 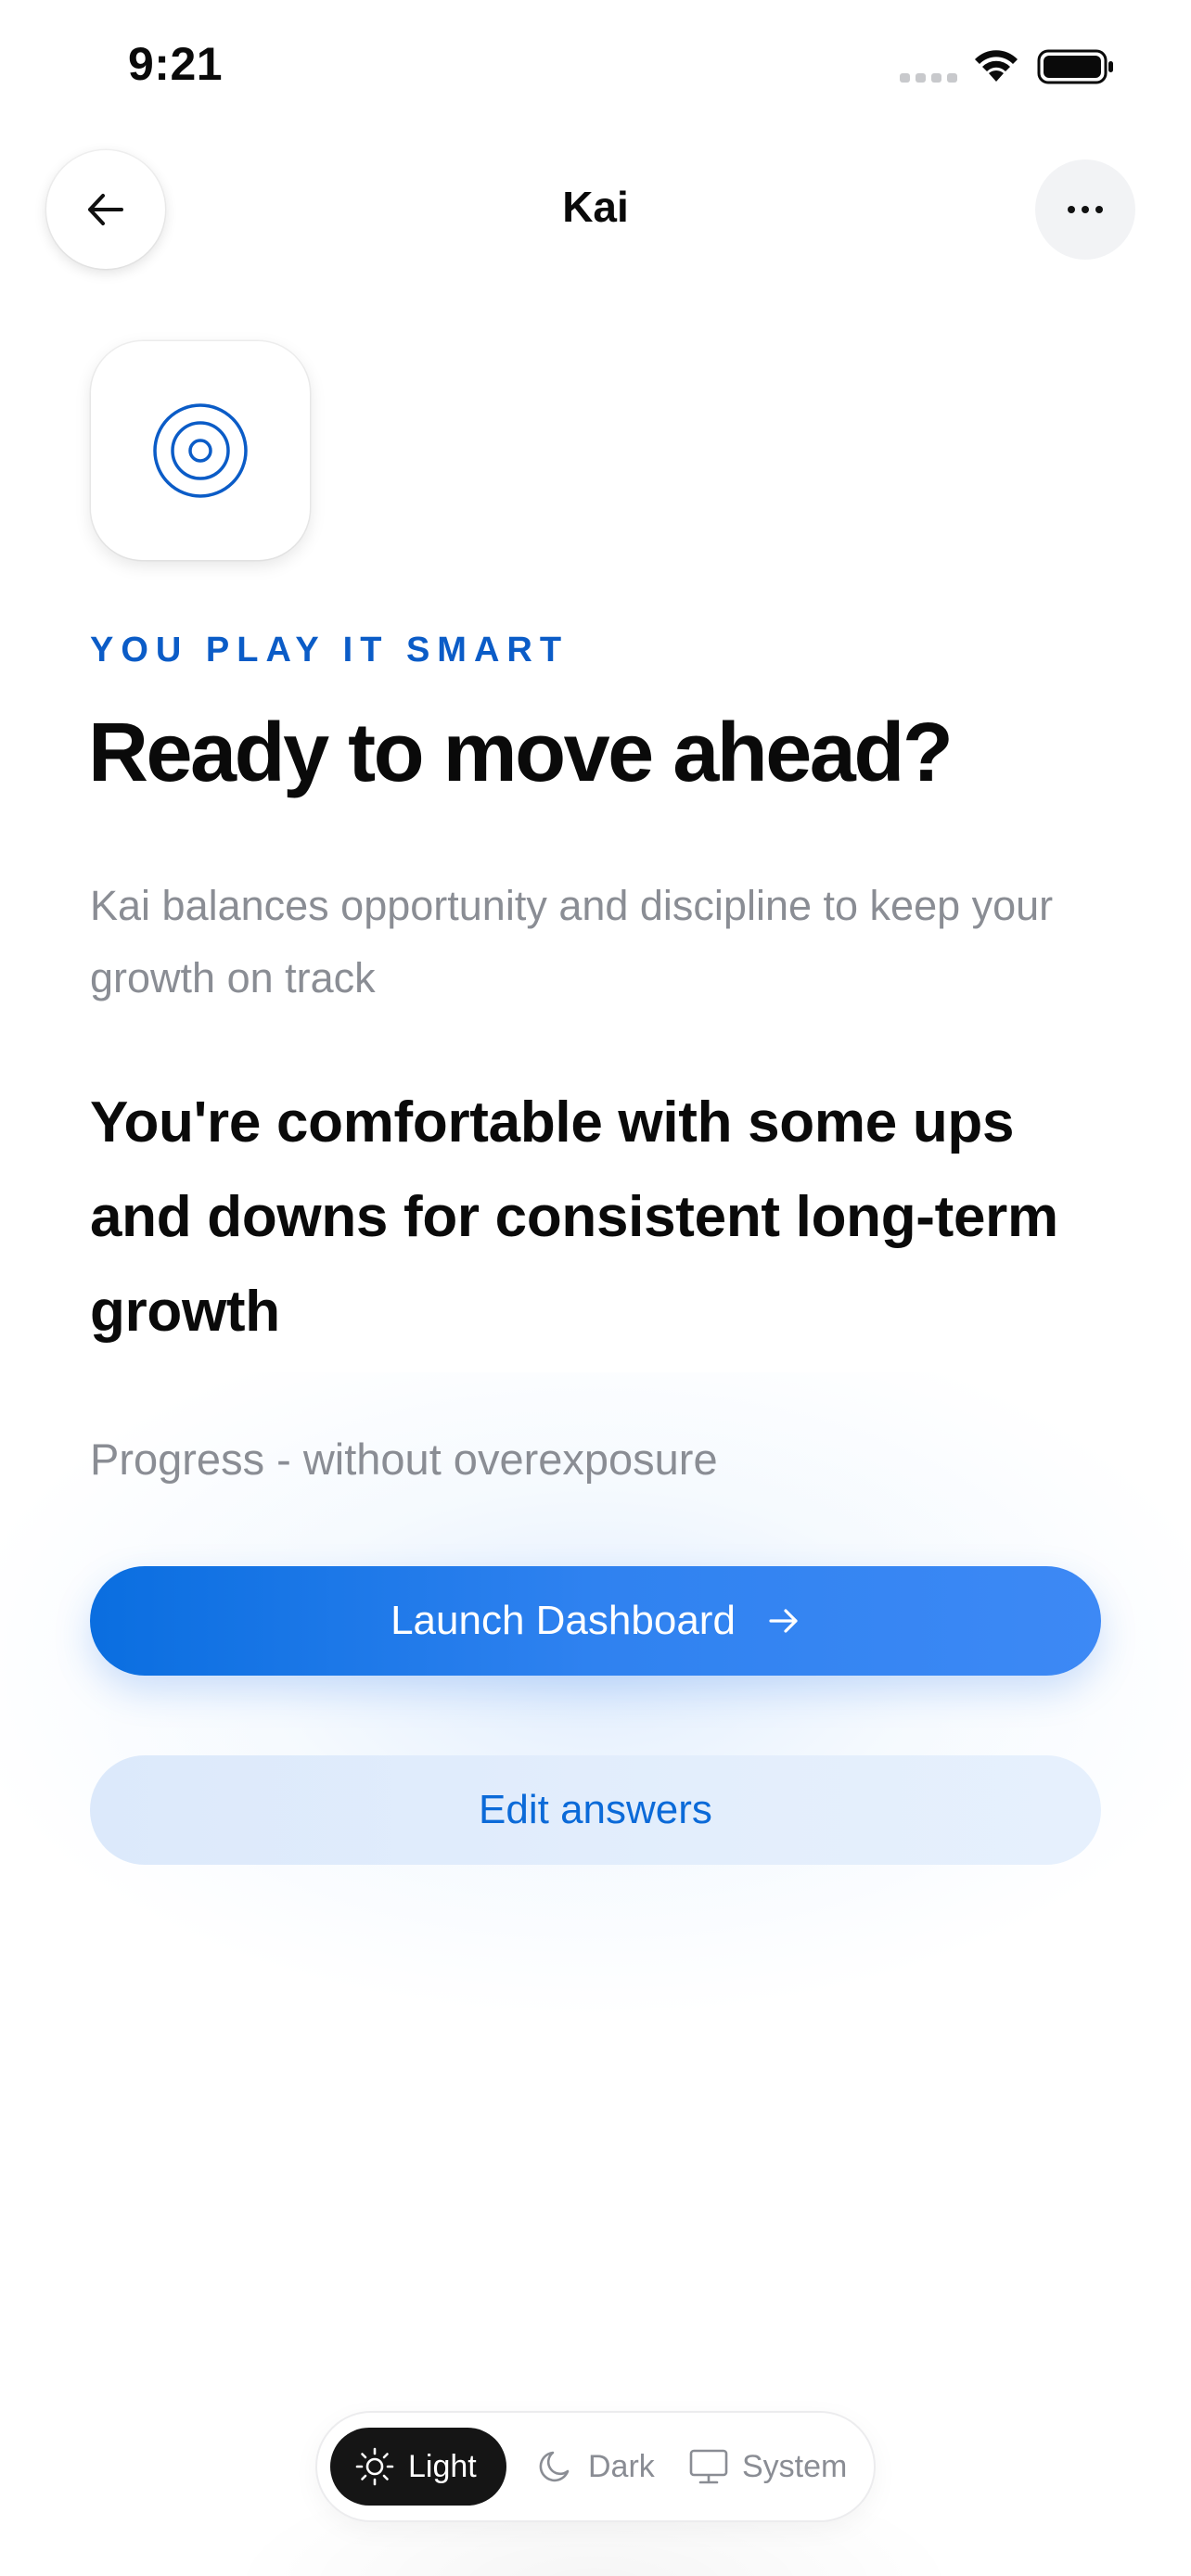 I want to click on eyebrow-label: YOU PLAY IT SMART, so click(x=330, y=650).